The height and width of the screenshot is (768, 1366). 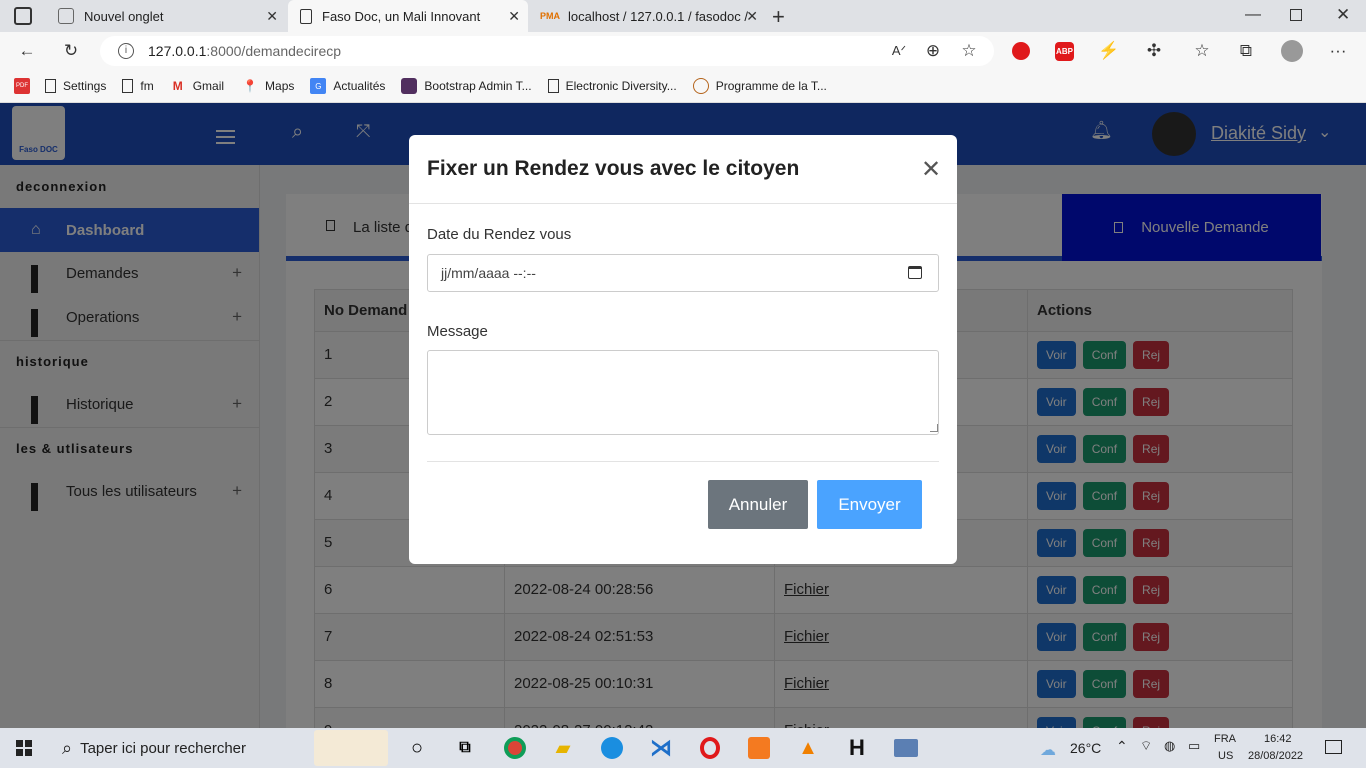 What do you see at coordinates (1202, 51) in the screenshot?
I see `favorites-icon: ☆` at bounding box center [1202, 51].